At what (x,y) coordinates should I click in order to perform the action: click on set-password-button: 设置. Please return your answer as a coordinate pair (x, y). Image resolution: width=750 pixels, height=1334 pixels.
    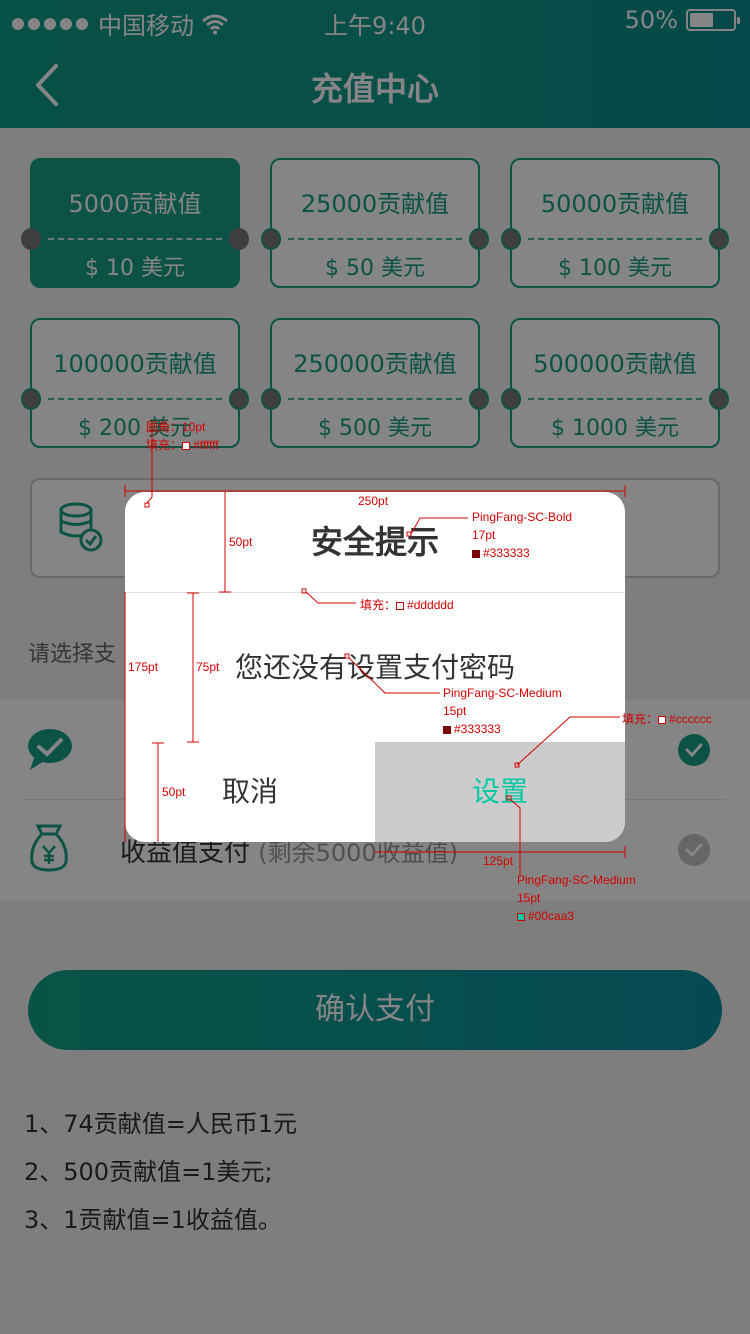
    Looking at the image, I should click on (500, 792).